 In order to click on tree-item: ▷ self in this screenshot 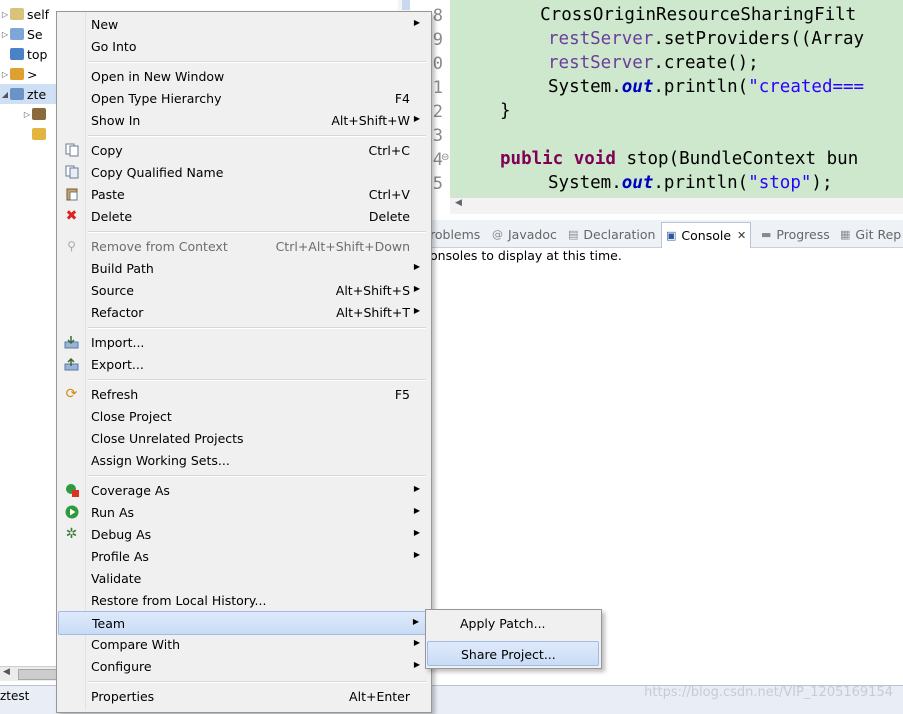, I will do `click(28, 14)`.